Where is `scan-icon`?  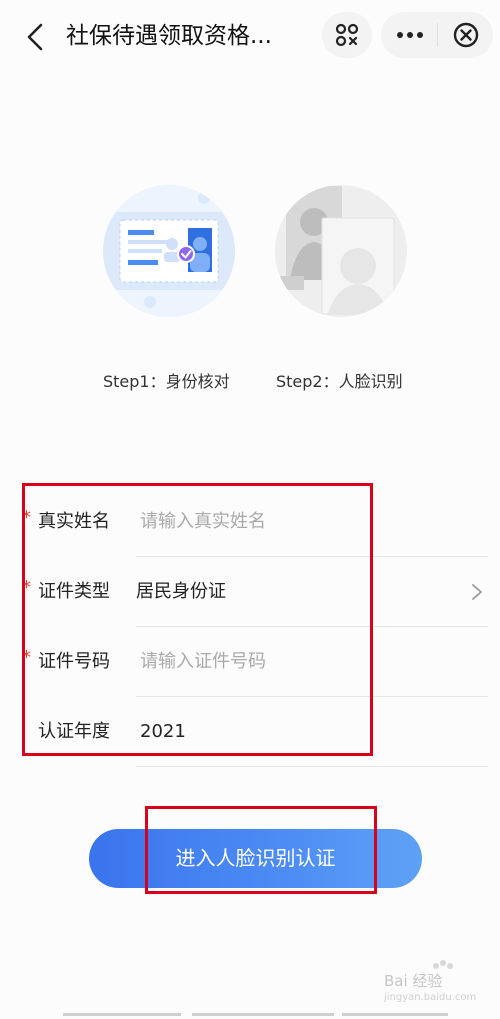
scan-icon is located at coordinates (347, 35).